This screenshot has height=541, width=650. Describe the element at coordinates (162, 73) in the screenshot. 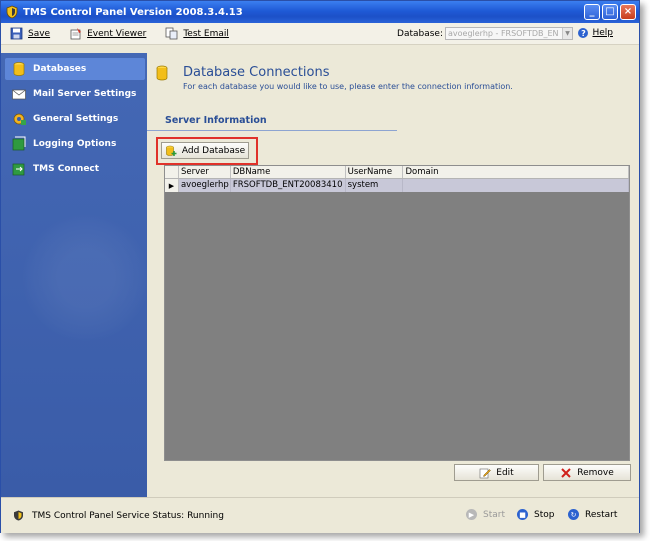

I see `database-header-icon` at that location.